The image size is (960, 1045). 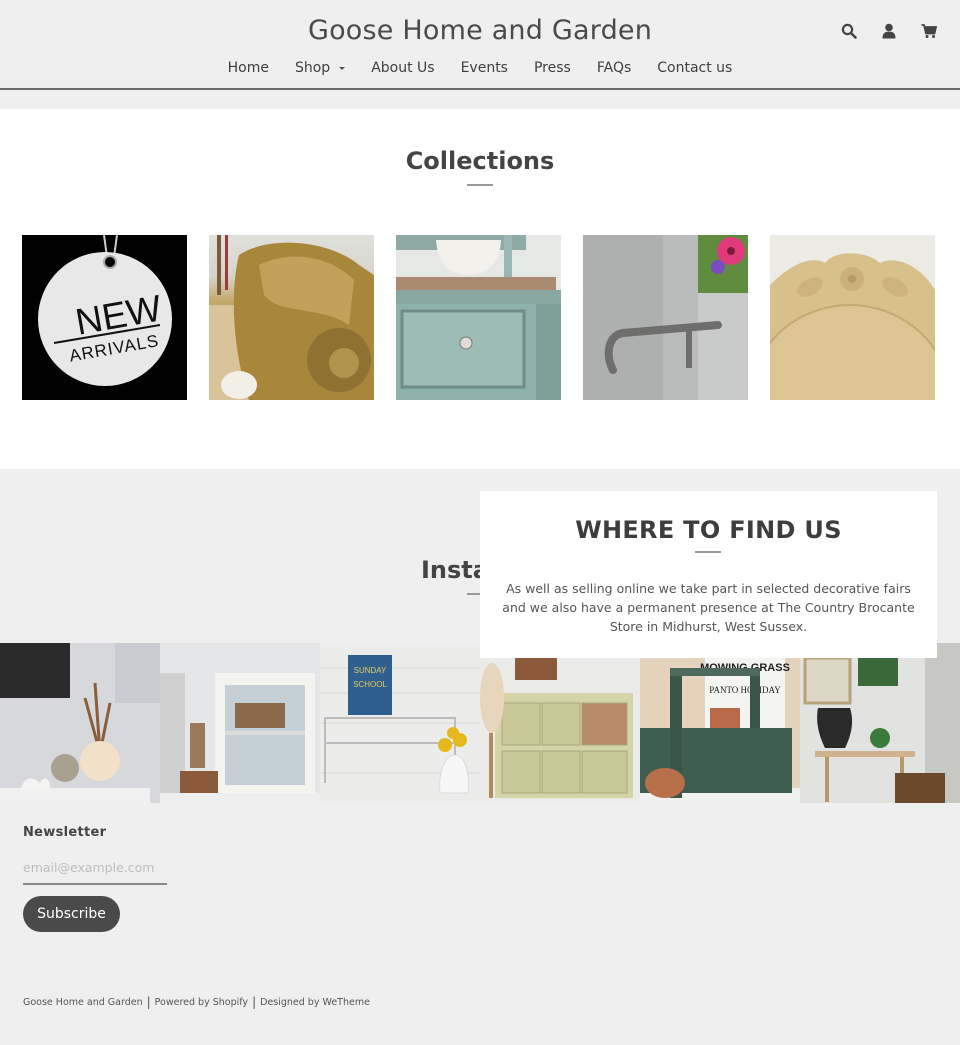 I want to click on carved-bread-board-image, so click(x=852, y=317).